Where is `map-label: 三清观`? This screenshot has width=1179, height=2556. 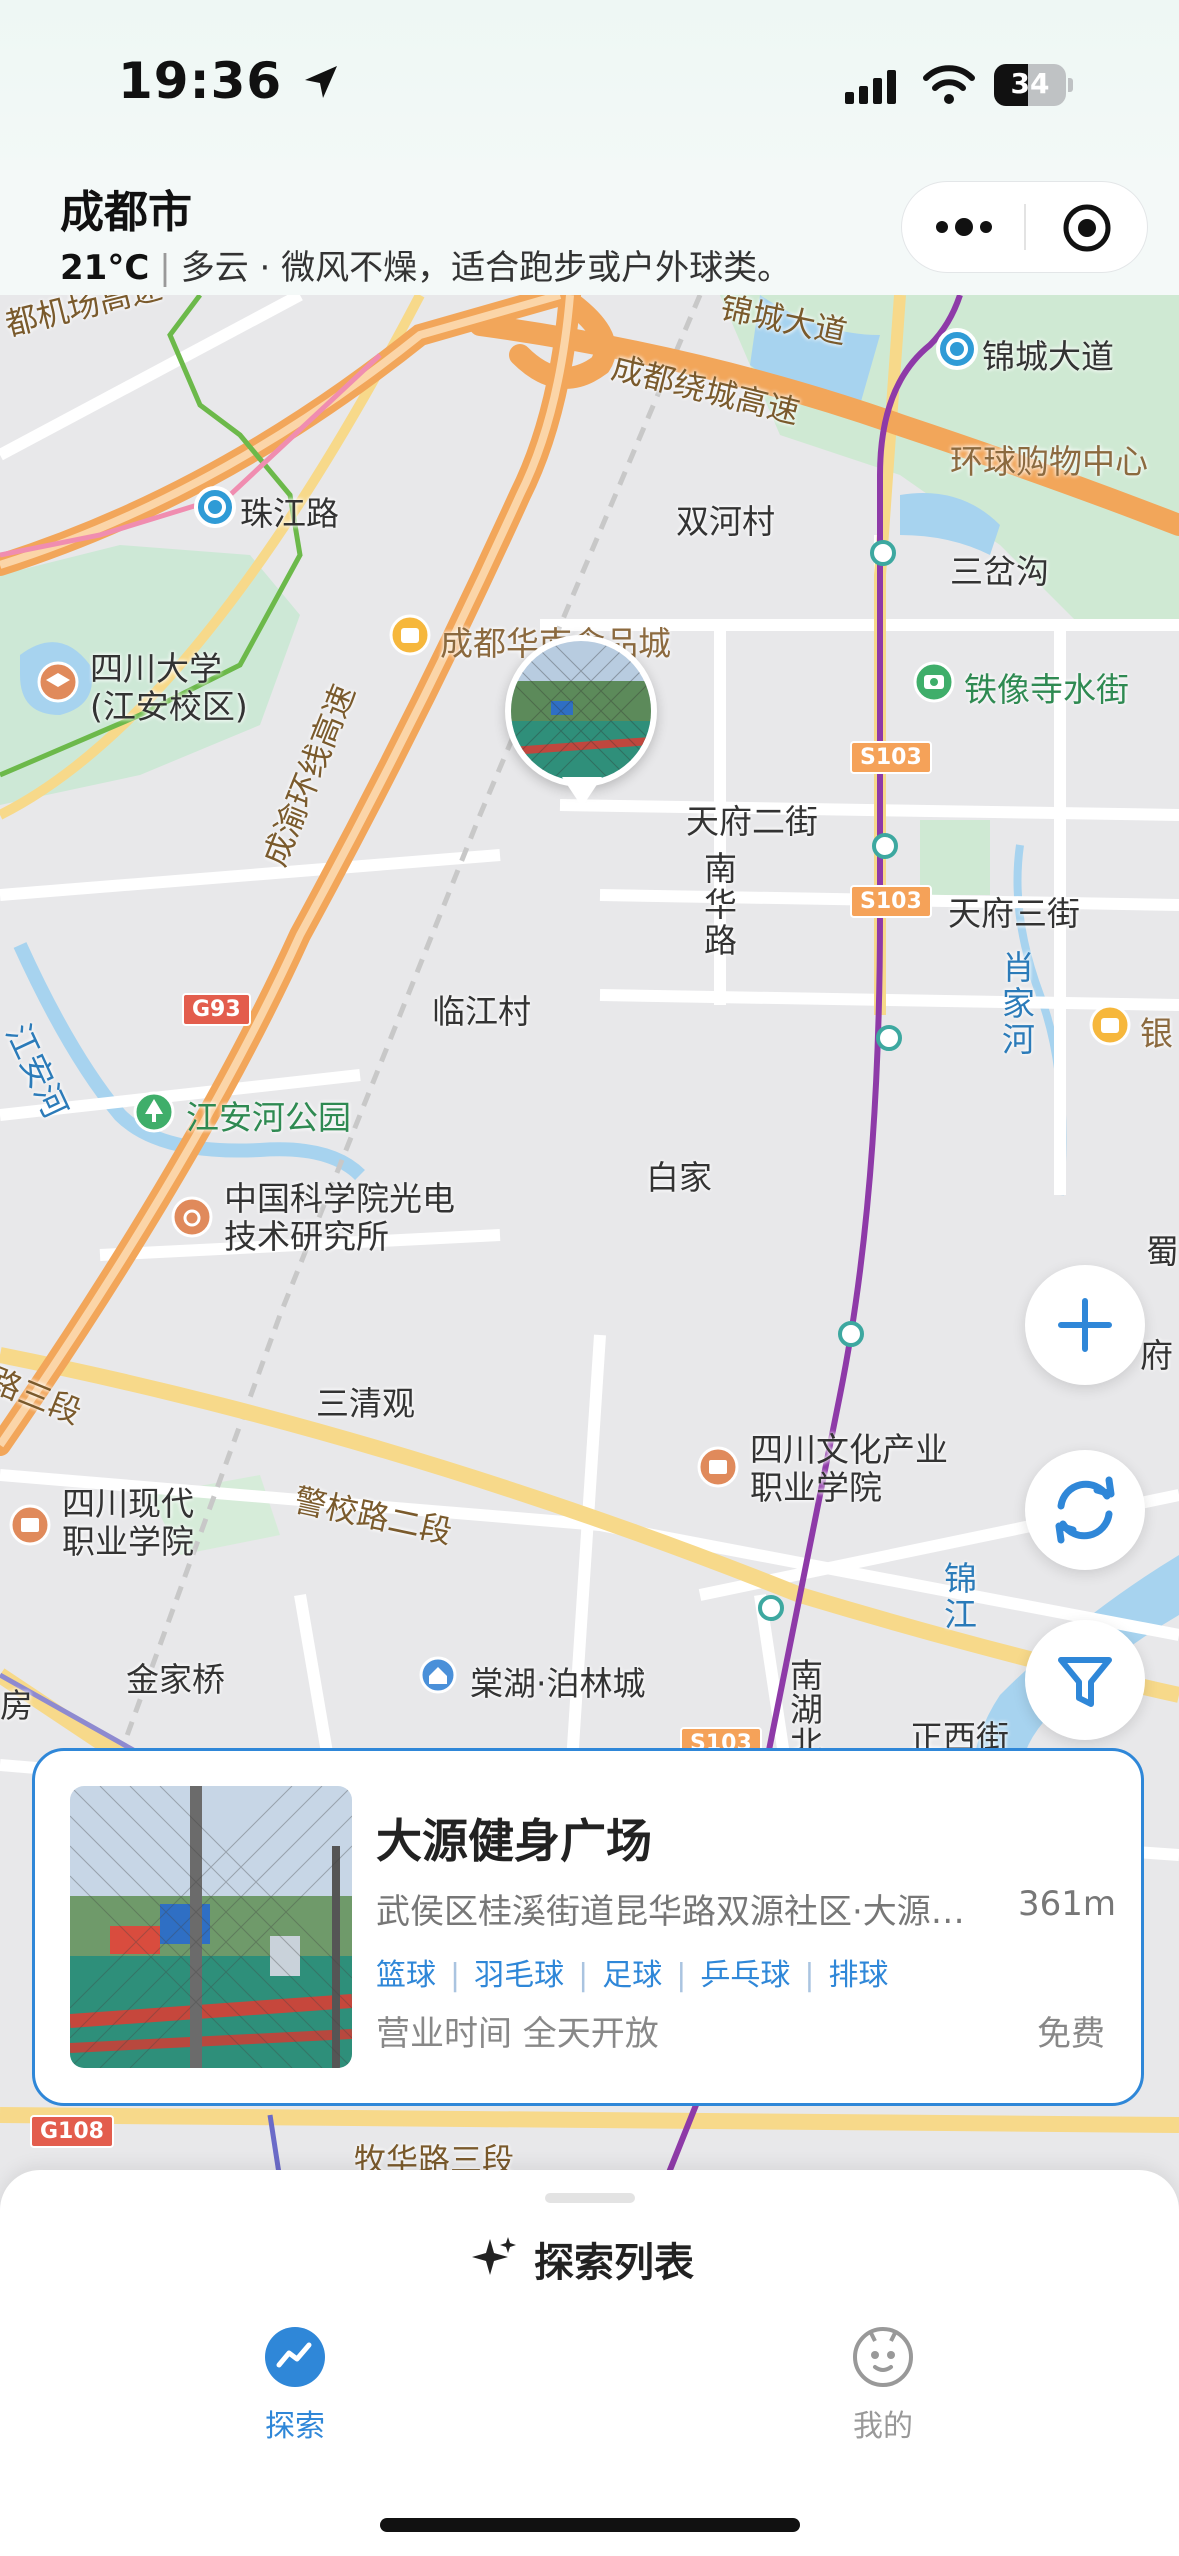 map-label: 三清观 is located at coordinates (365, 1403).